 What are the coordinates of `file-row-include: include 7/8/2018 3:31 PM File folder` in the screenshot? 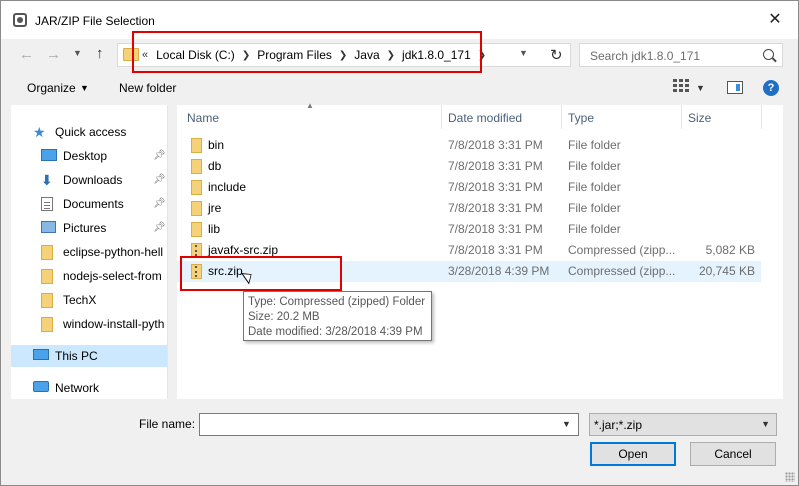 It's located at (469, 187).